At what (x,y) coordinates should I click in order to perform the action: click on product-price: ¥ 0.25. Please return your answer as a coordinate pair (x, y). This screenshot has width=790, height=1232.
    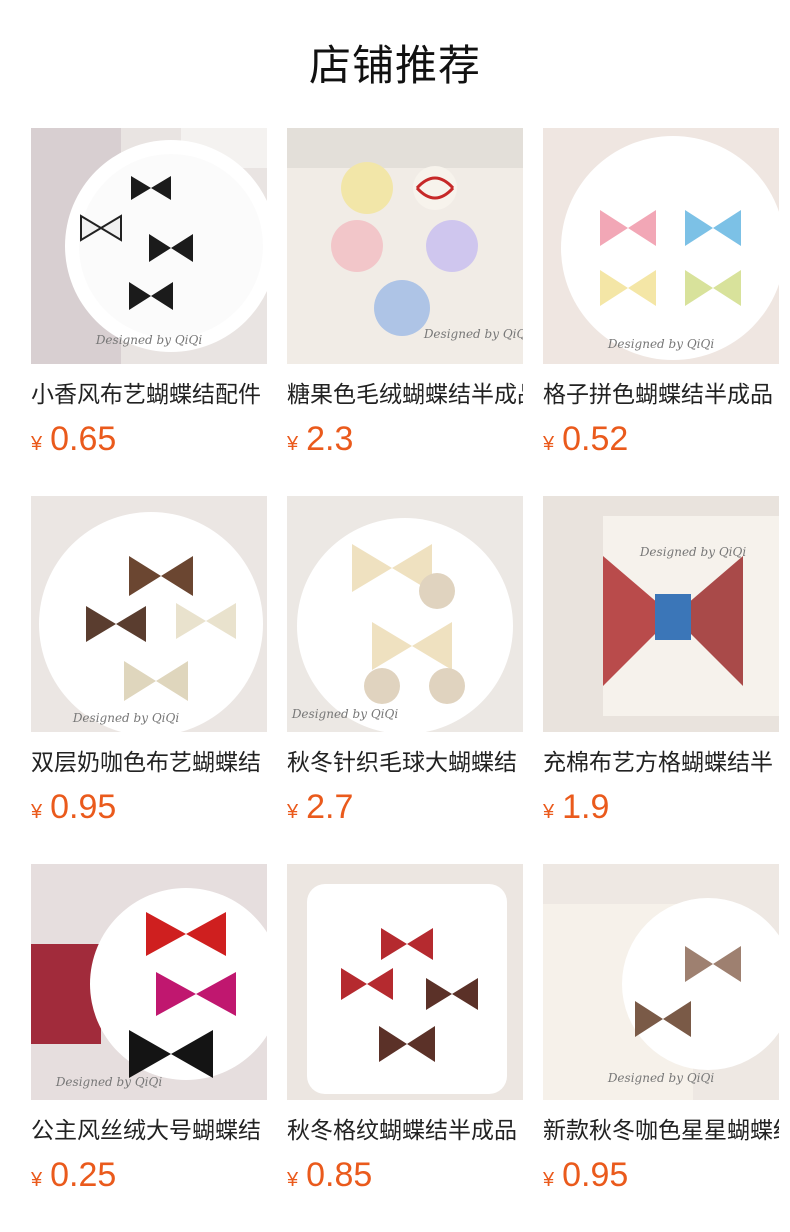
    Looking at the image, I should click on (149, 1175).